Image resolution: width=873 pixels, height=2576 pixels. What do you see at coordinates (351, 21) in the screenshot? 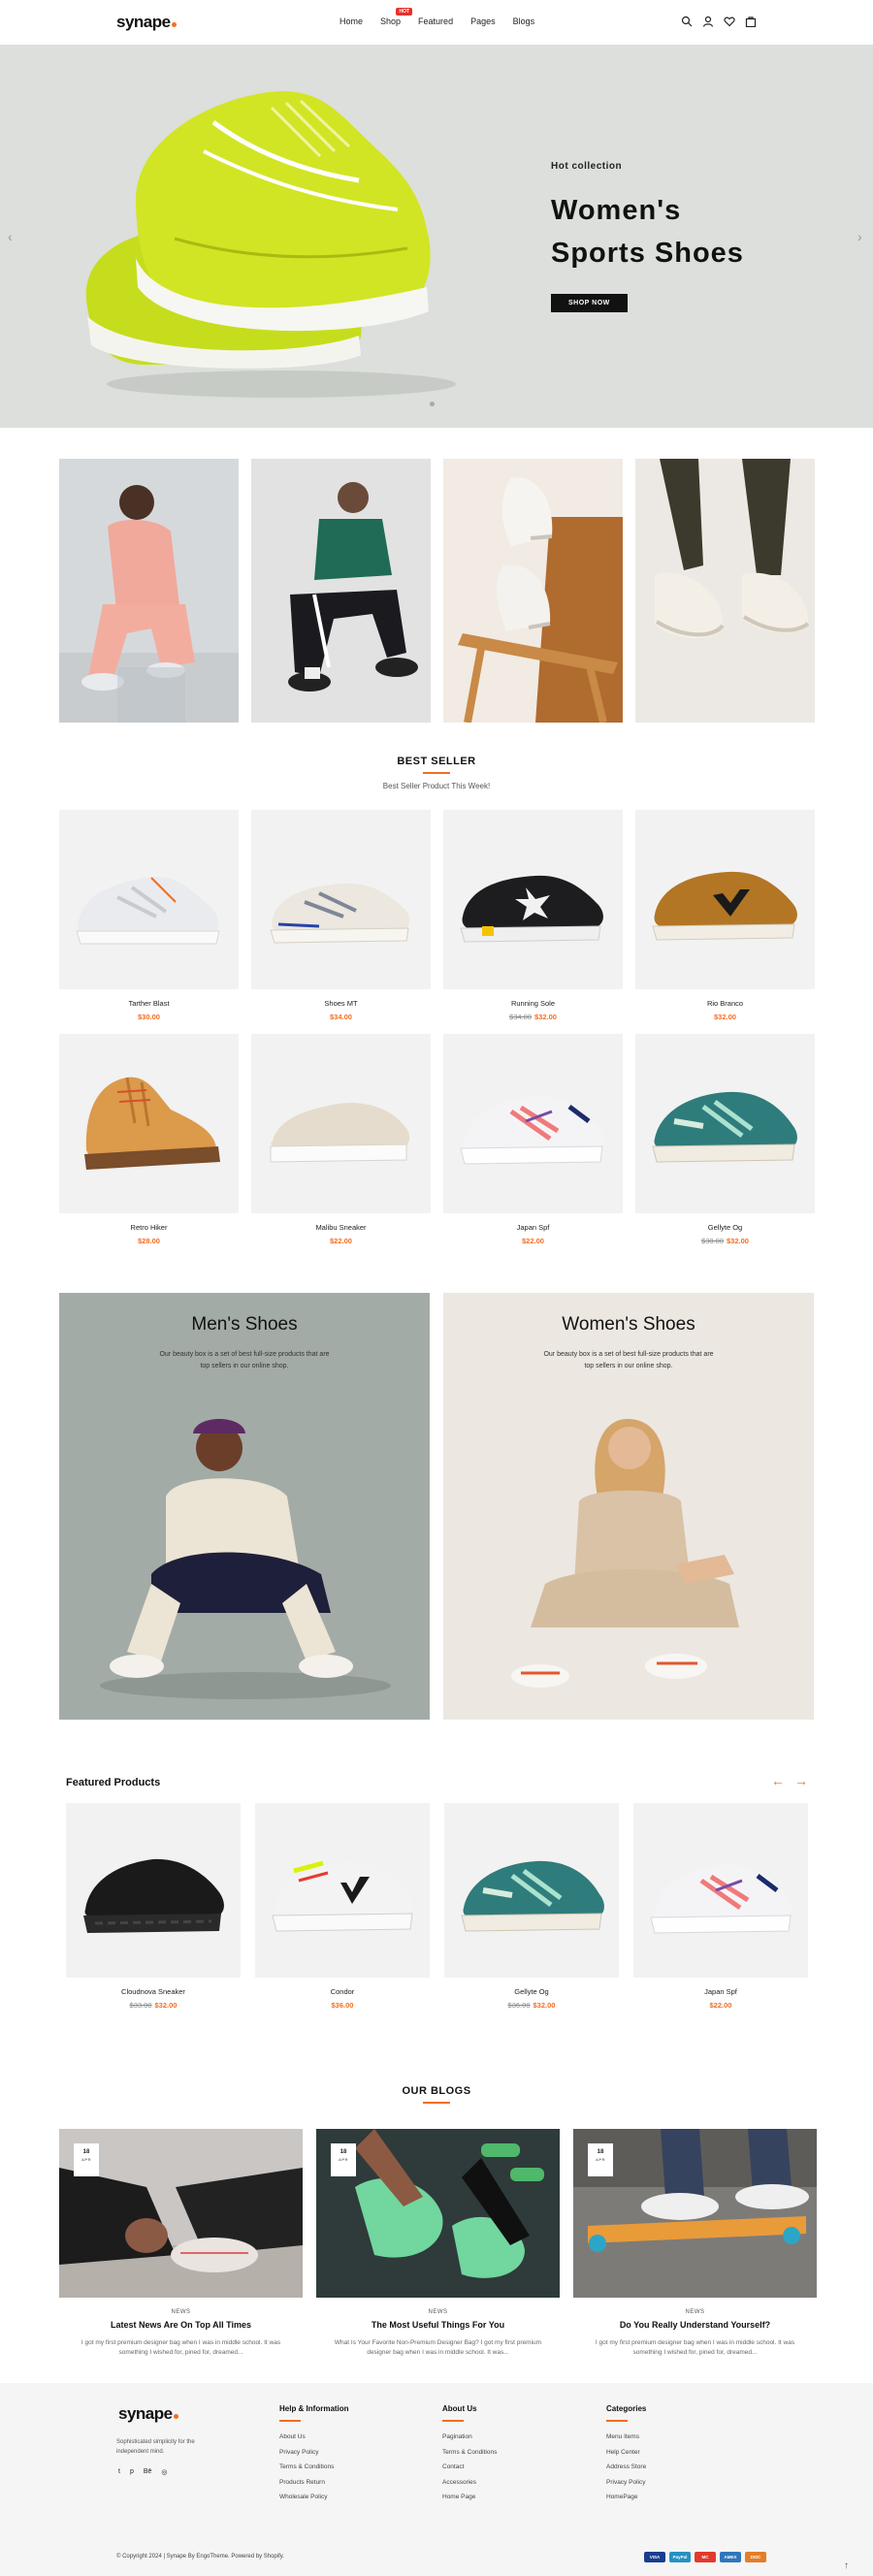
I see `nav-home: Home` at bounding box center [351, 21].